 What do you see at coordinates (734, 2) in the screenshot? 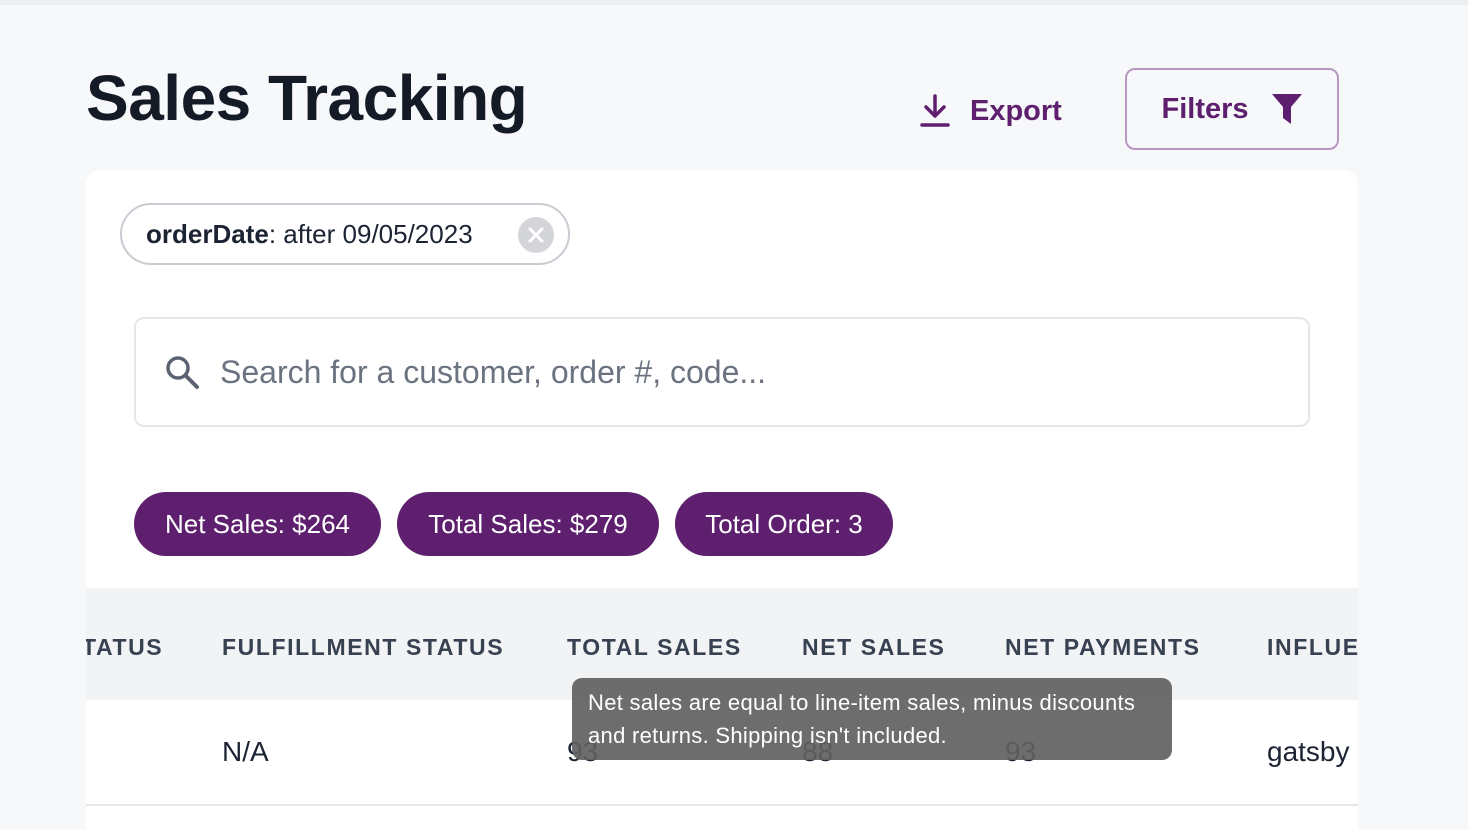
I see `top-divider` at bounding box center [734, 2].